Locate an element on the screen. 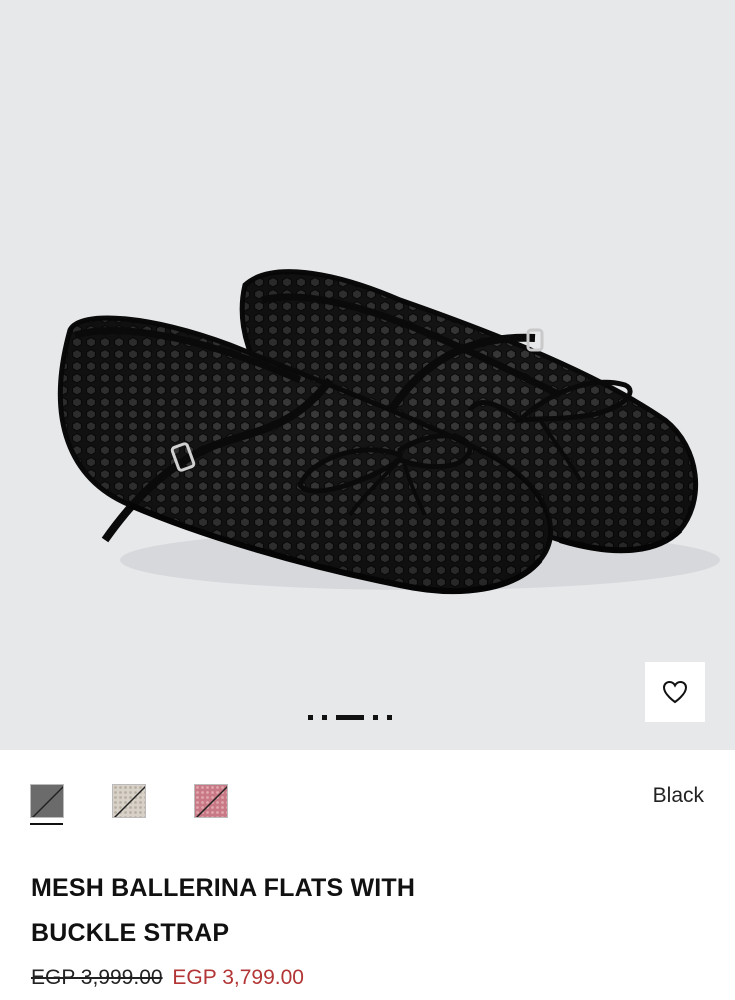 The height and width of the screenshot is (1000, 735). pagination-dot-active is located at coordinates (350, 717).